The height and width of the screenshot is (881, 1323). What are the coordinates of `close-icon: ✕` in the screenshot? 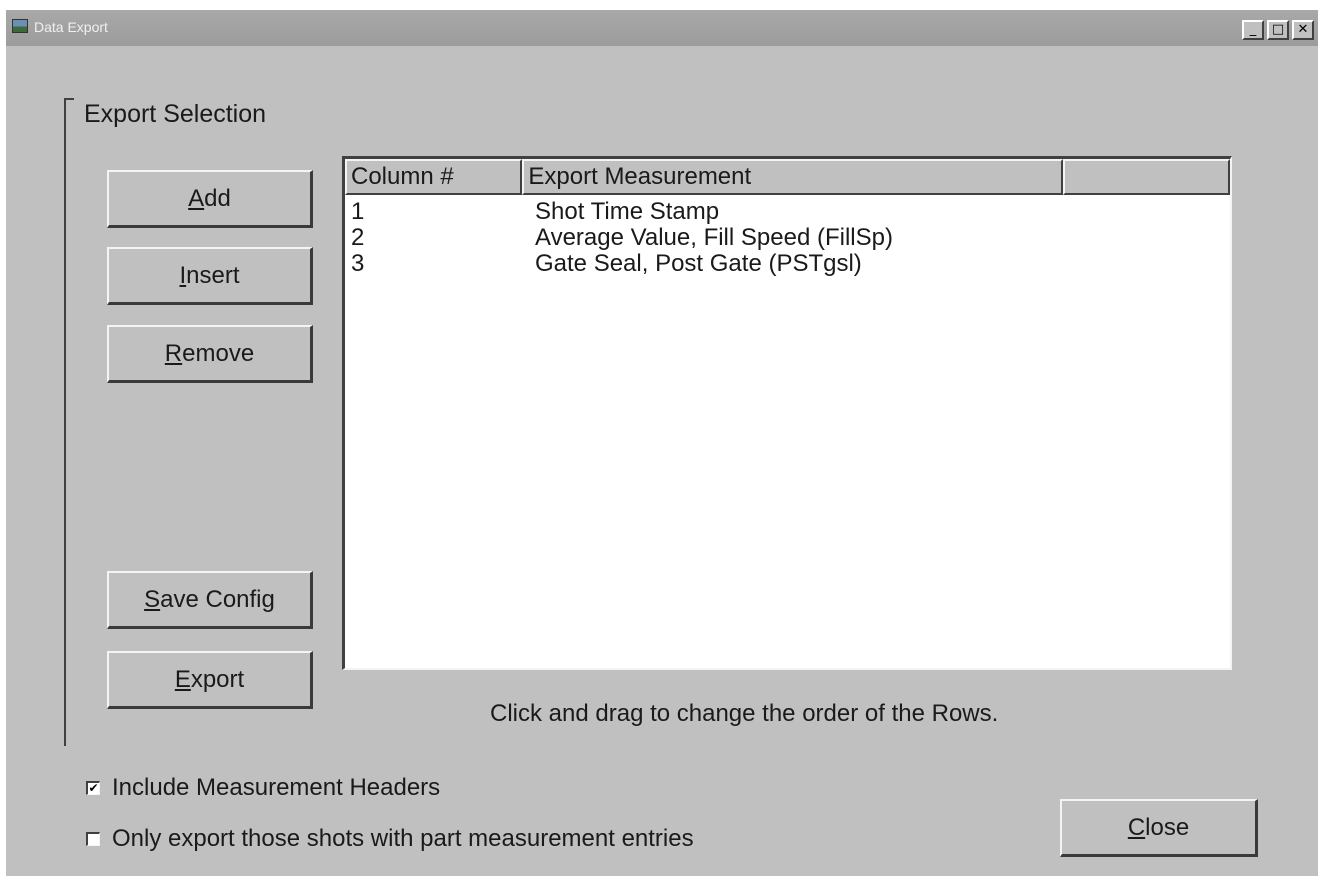 It's located at (1303, 30).